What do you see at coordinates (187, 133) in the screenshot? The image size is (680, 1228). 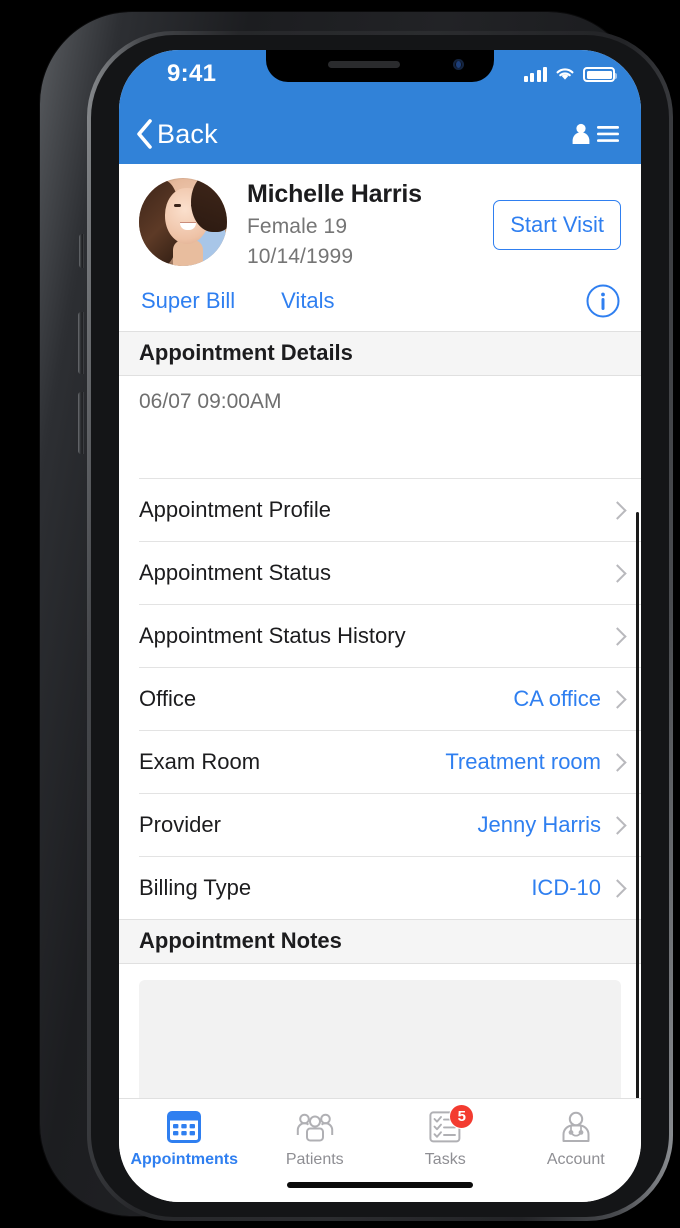 I see `back-button-label: Back` at bounding box center [187, 133].